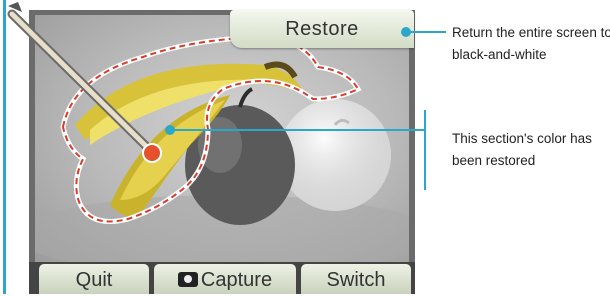  I want to click on capture-button: Capture, so click(225, 279).